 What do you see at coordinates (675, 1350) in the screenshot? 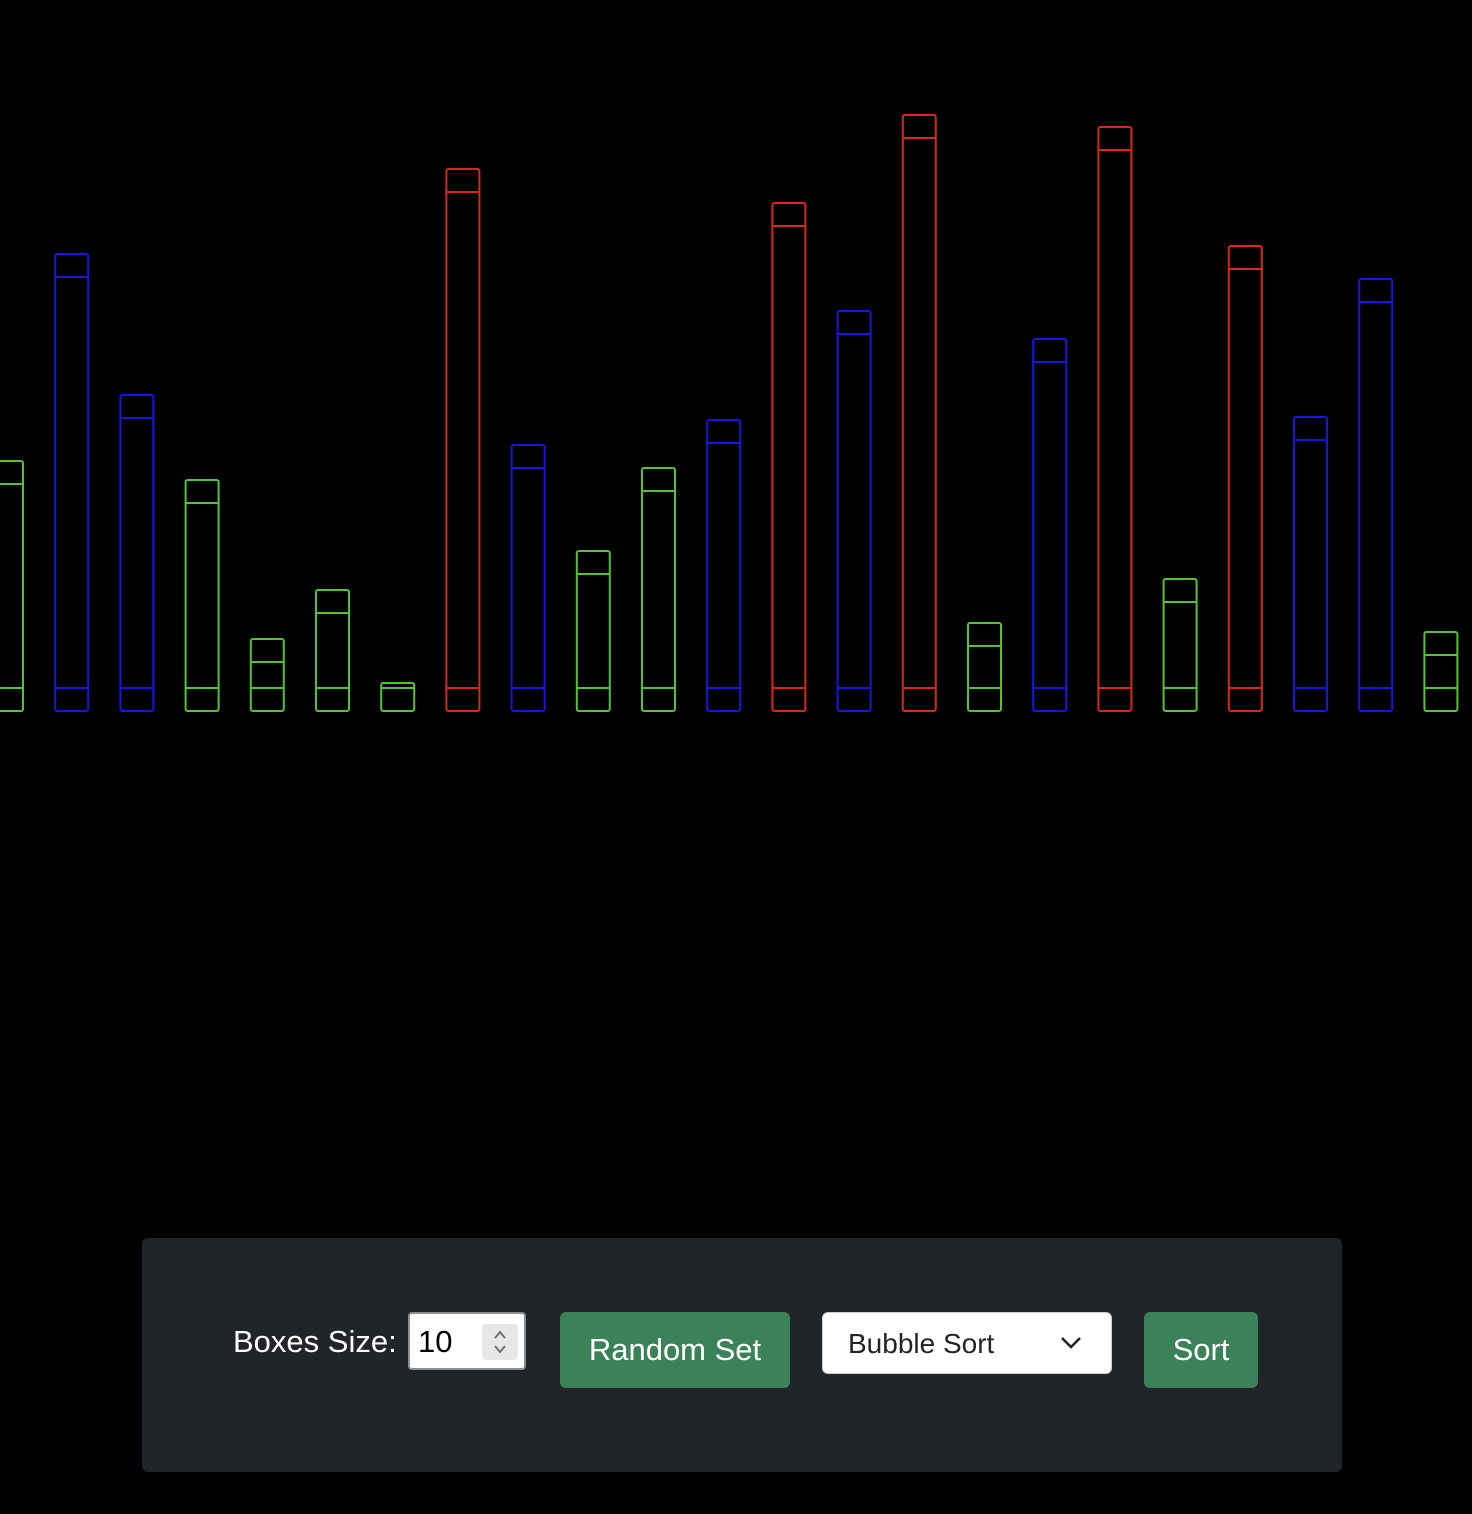
I see `random-set-button: Random Set` at bounding box center [675, 1350].